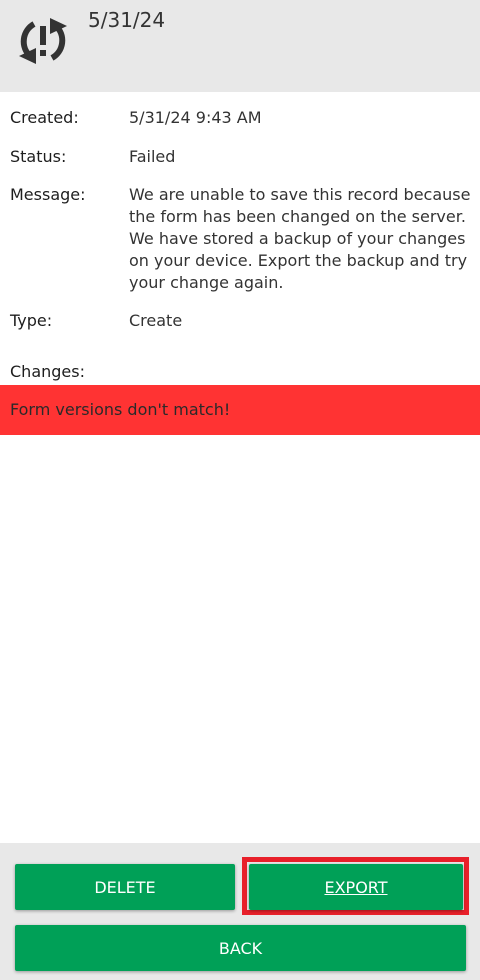 This screenshot has height=980, width=480. I want to click on changes-label: Changes:, so click(47, 371).